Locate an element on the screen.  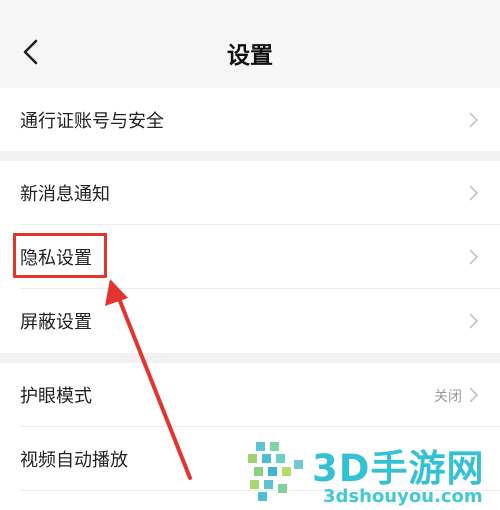
settings-item-account-security: 通行证账号与安全 is located at coordinates (250, 120).